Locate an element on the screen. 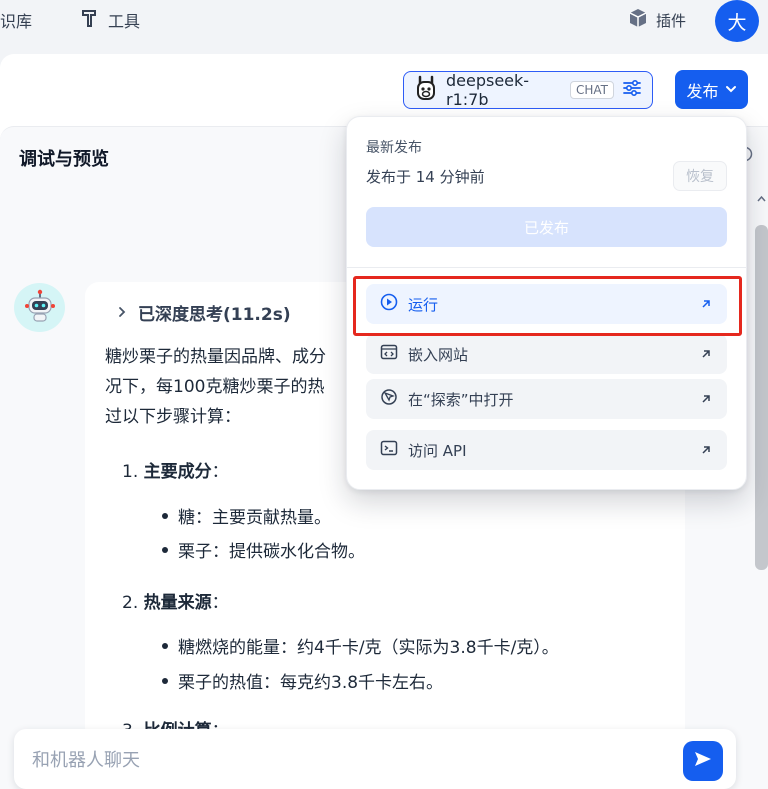 The image size is (768, 789). model-type-badge: CHAT is located at coordinates (591, 90).